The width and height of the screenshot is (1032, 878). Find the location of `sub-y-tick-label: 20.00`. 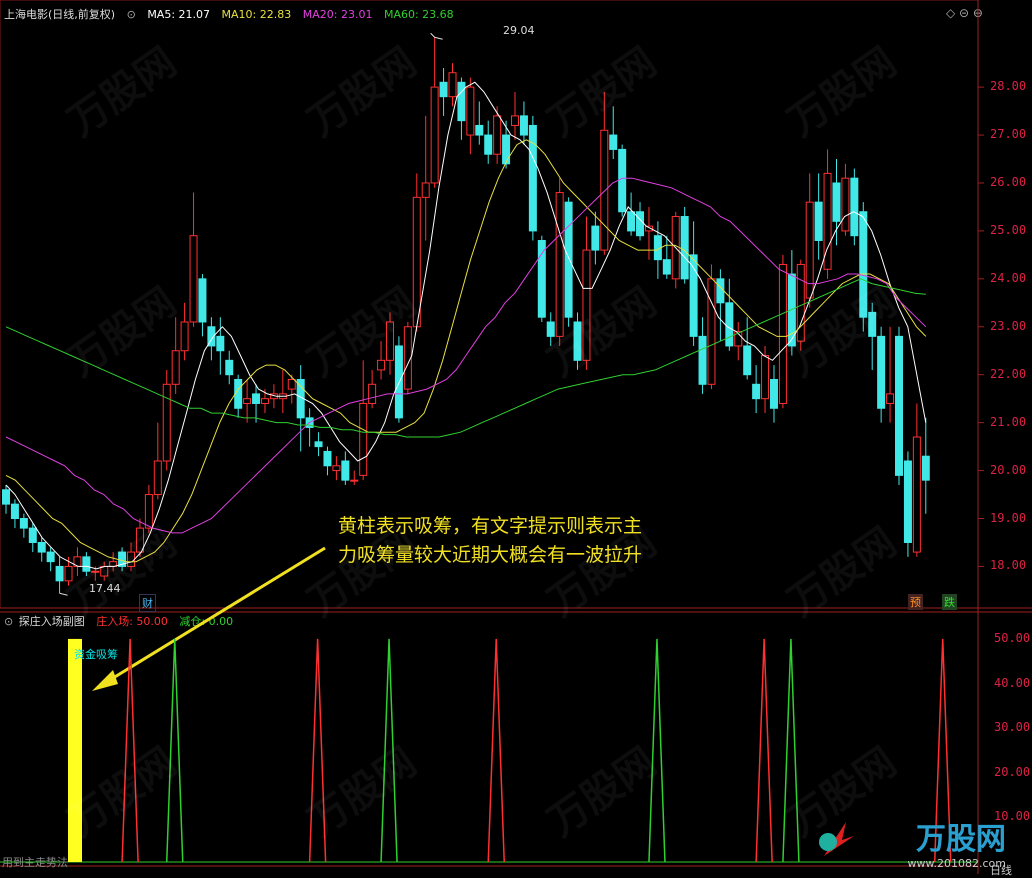

sub-y-tick-label: 20.00 is located at coordinates (1012, 771).